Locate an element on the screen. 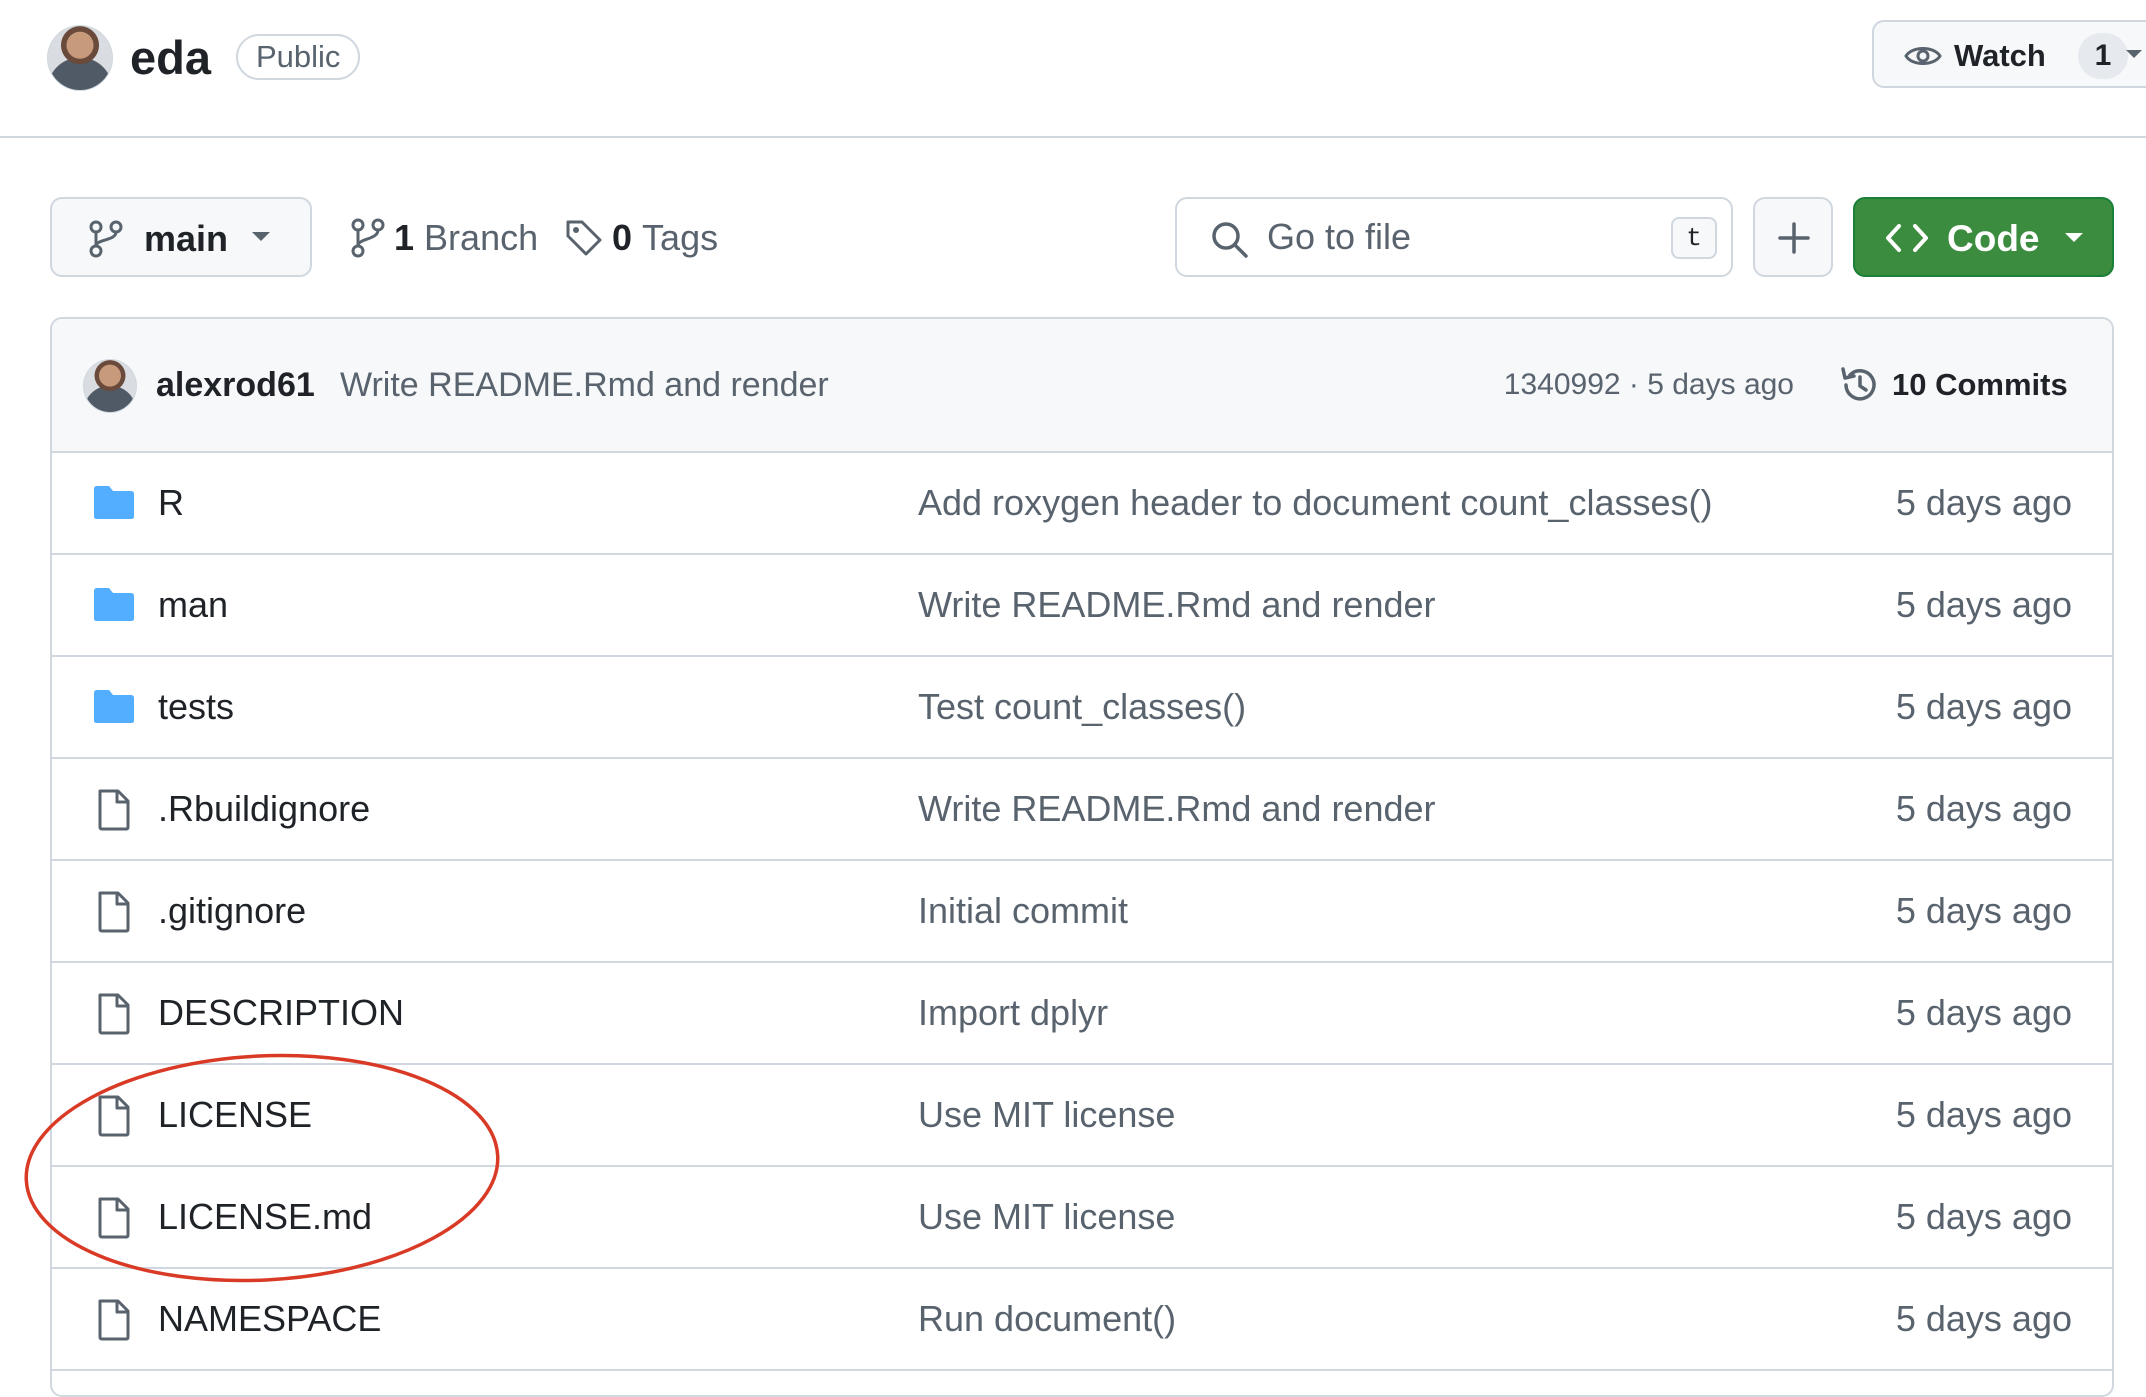  file-row: tests Test count_classes() 5 days ago is located at coordinates (1082, 708).